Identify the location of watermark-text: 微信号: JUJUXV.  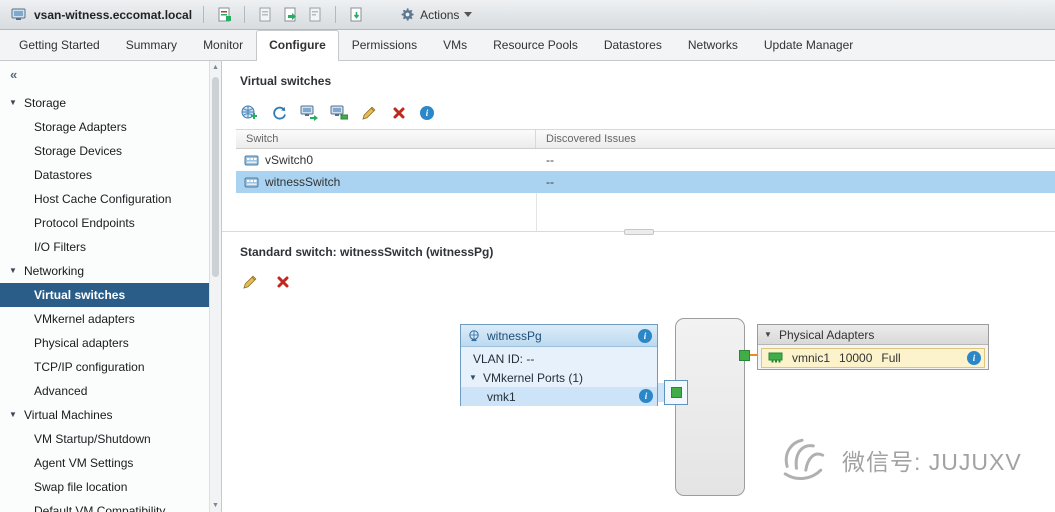
(932, 461).